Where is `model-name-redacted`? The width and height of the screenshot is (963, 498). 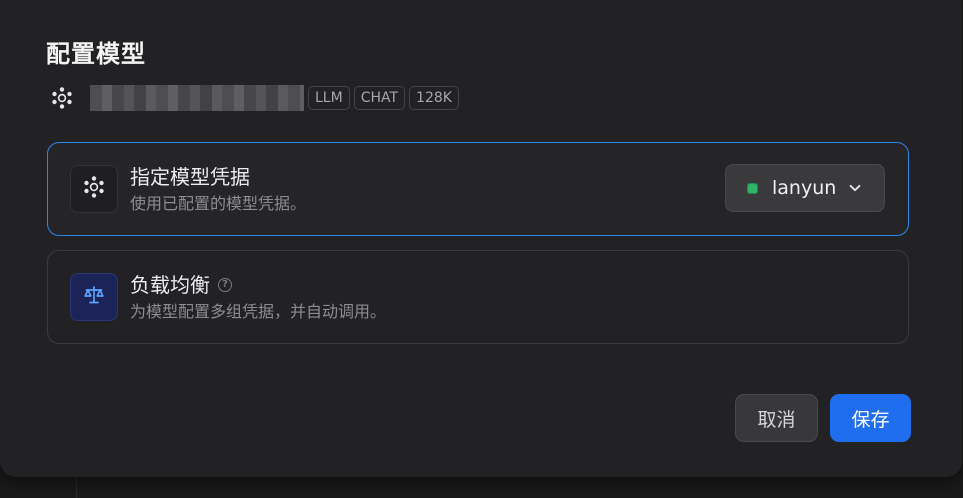 model-name-redacted is located at coordinates (197, 98).